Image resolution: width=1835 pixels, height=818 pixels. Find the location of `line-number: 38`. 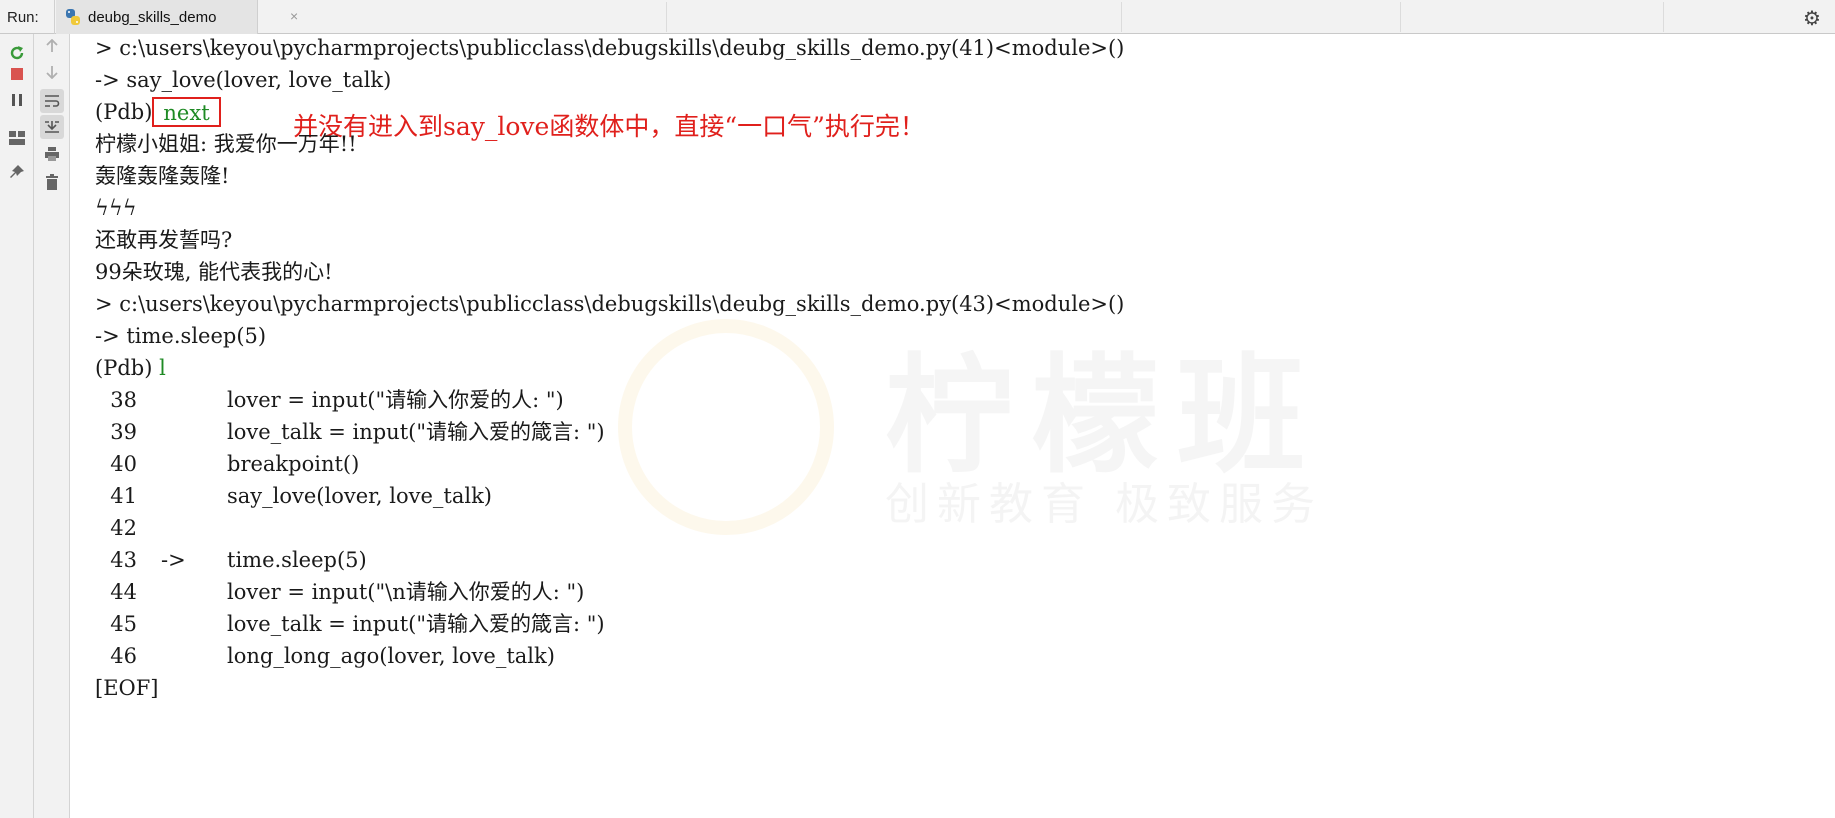

line-number: 38 is located at coordinates (123, 400).